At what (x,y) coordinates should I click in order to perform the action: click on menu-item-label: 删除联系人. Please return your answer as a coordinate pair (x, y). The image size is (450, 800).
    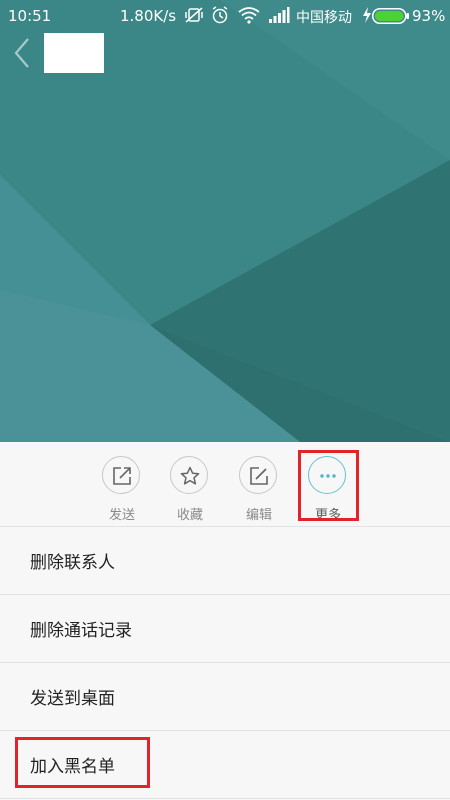
    Looking at the image, I should click on (72, 563).